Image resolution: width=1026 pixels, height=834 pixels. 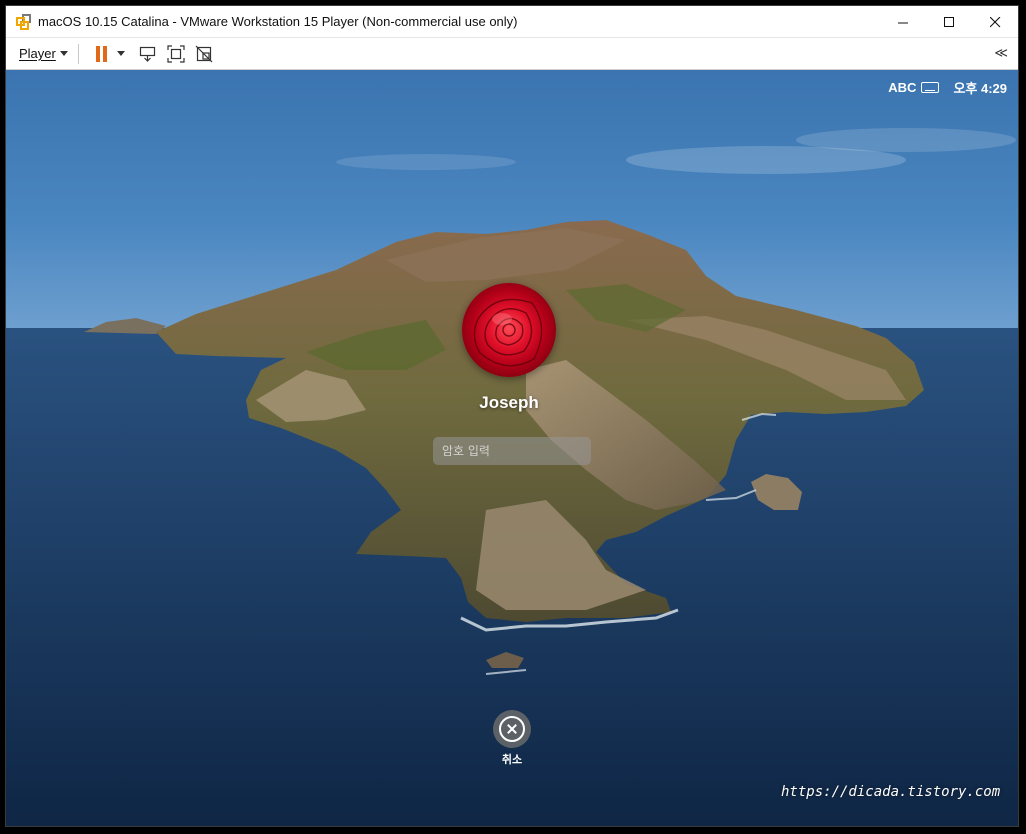 I want to click on unity-button, so click(x=204, y=54).